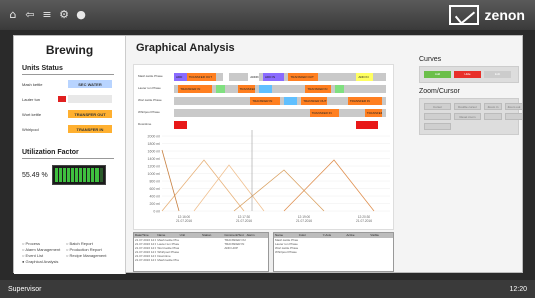 The width and height of the screenshot is (535, 298). What do you see at coordinates (13, 15) in the screenshot?
I see `home-icon: ⌂` at bounding box center [13, 15].